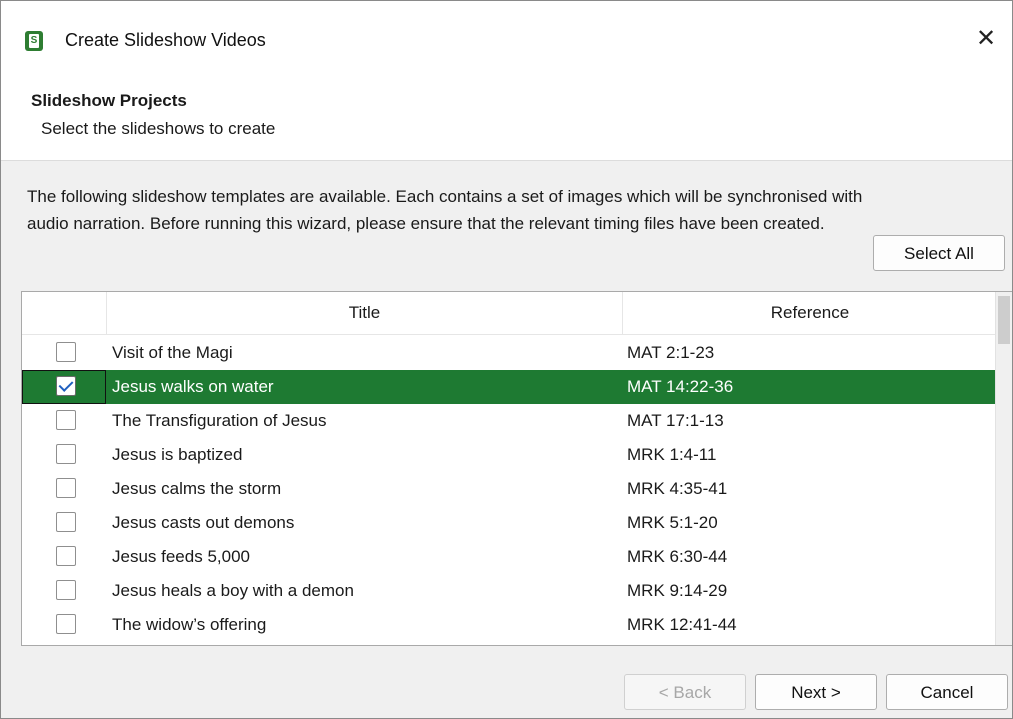 This screenshot has width=1013, height=719. I want to click on page-title: Slideshow Projects, so click(109, 100).